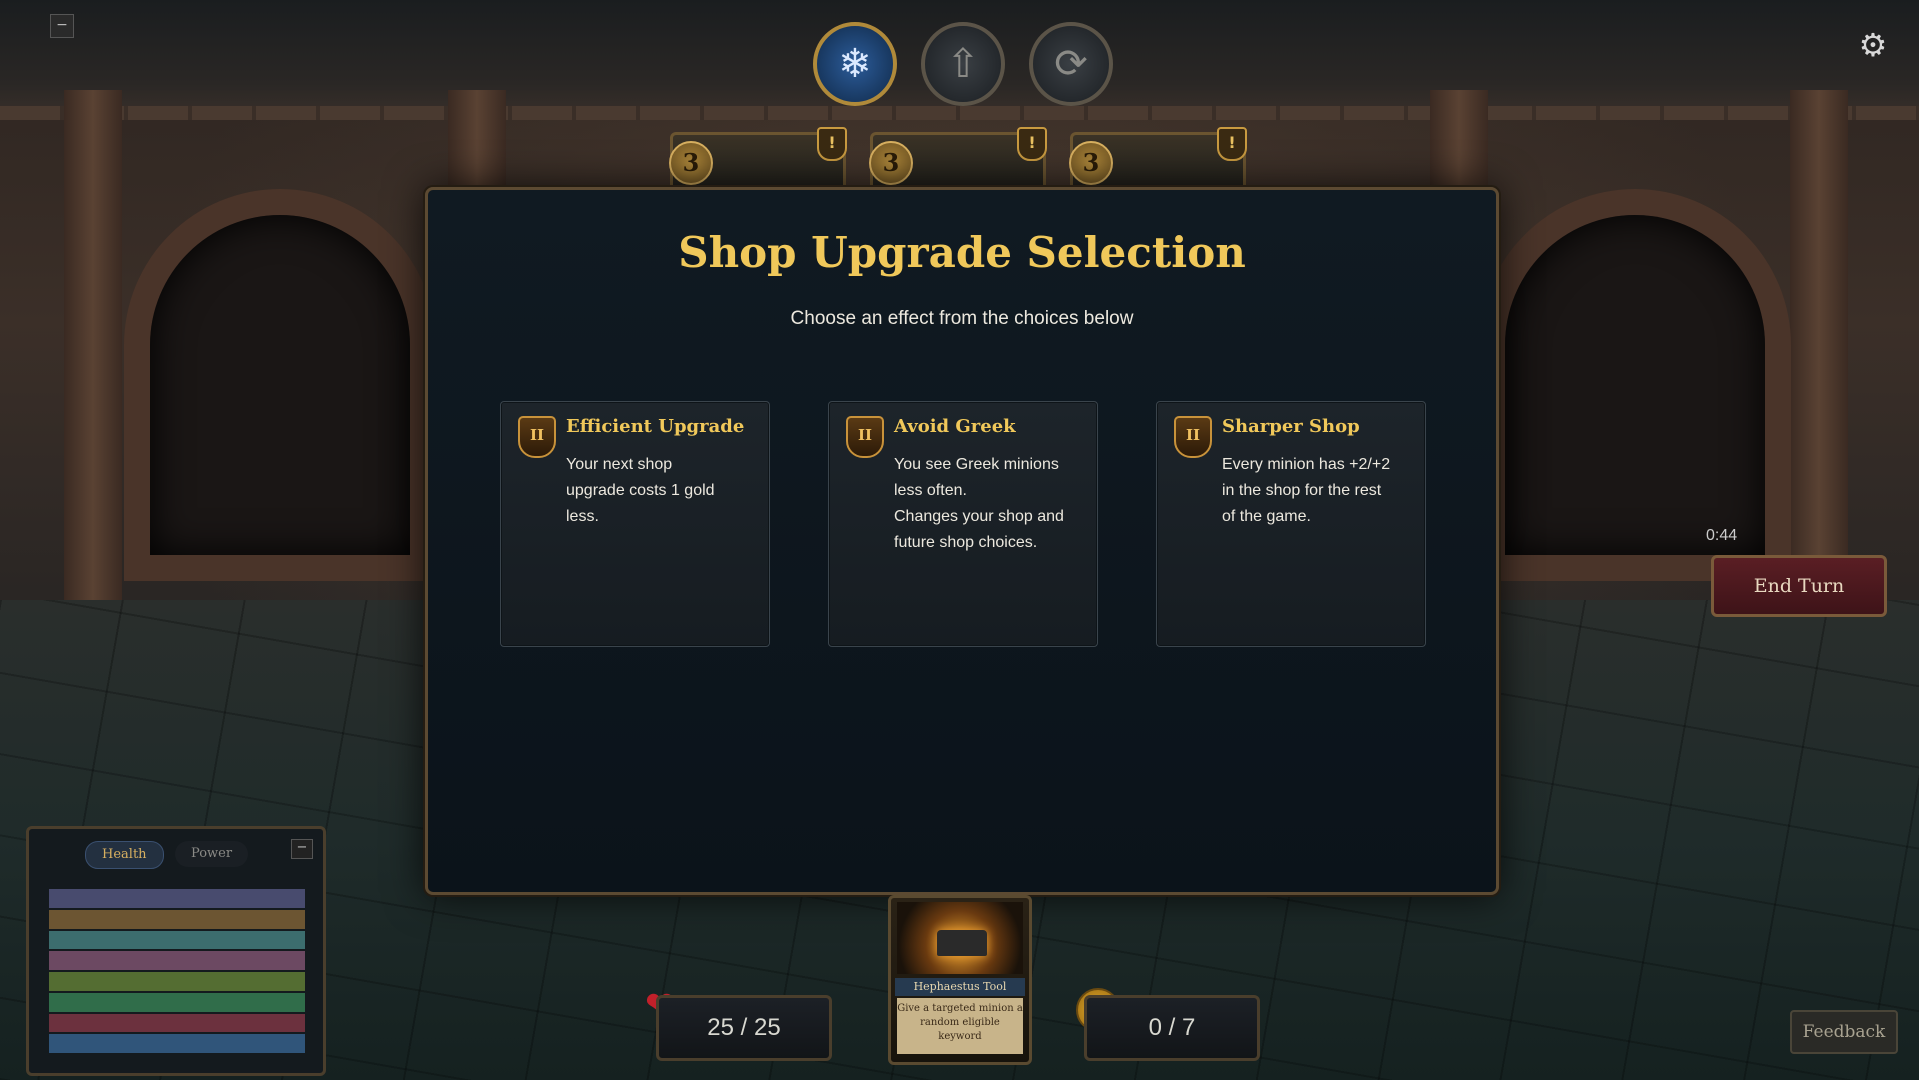 The image size is (1919, 1080). What do you see at coordinates (962, 943) in the screenshot?
I see `anvil-icon` at bounding box center [962, 943].